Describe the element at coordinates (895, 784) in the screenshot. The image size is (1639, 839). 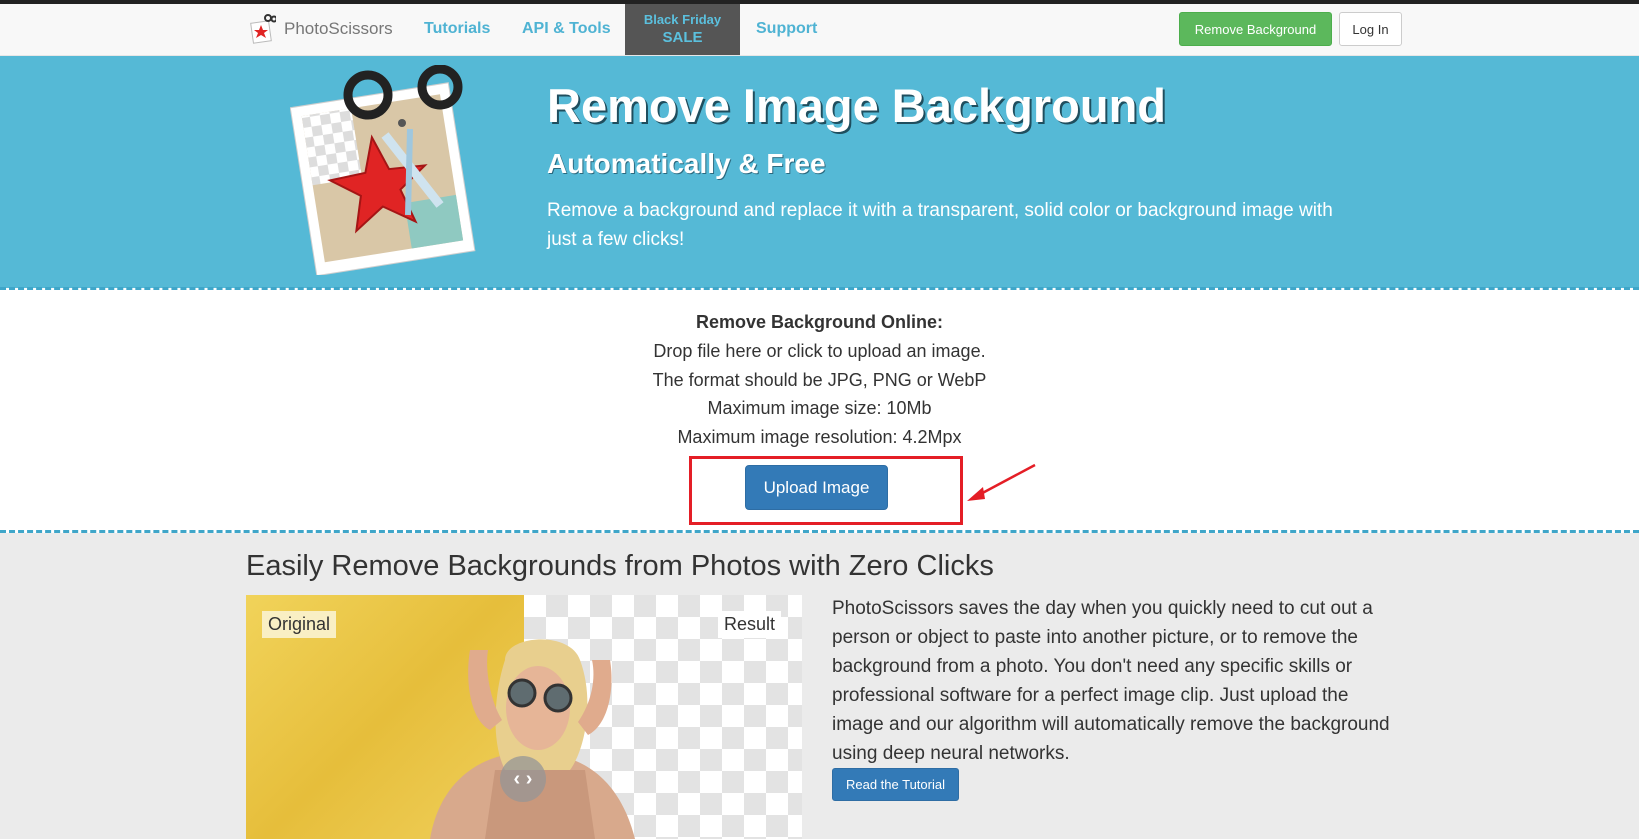
I see `read-tutorial-button: Read the Tutorial` at that location.